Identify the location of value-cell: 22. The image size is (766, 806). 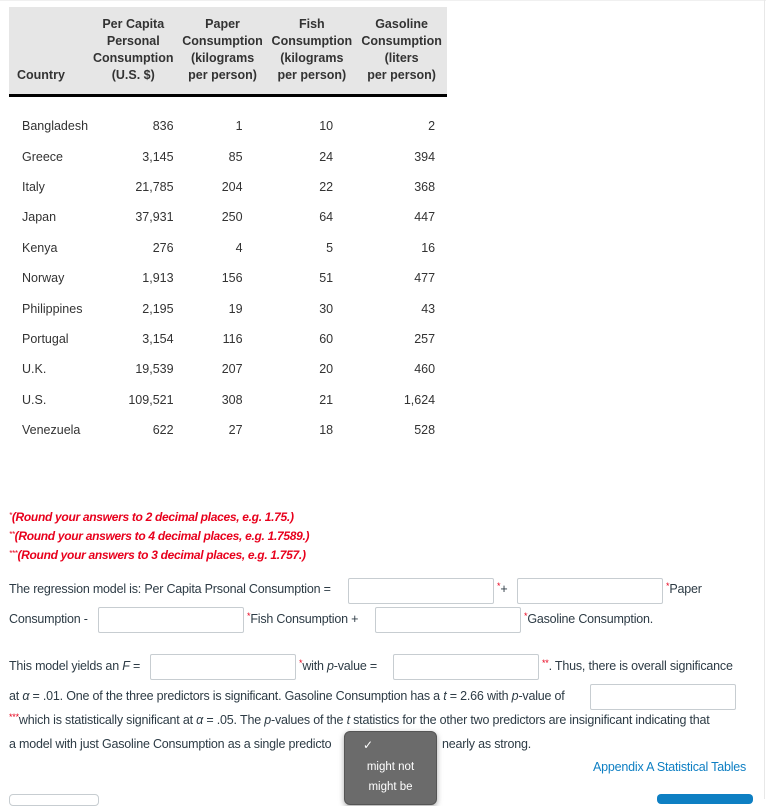
(326, 186).